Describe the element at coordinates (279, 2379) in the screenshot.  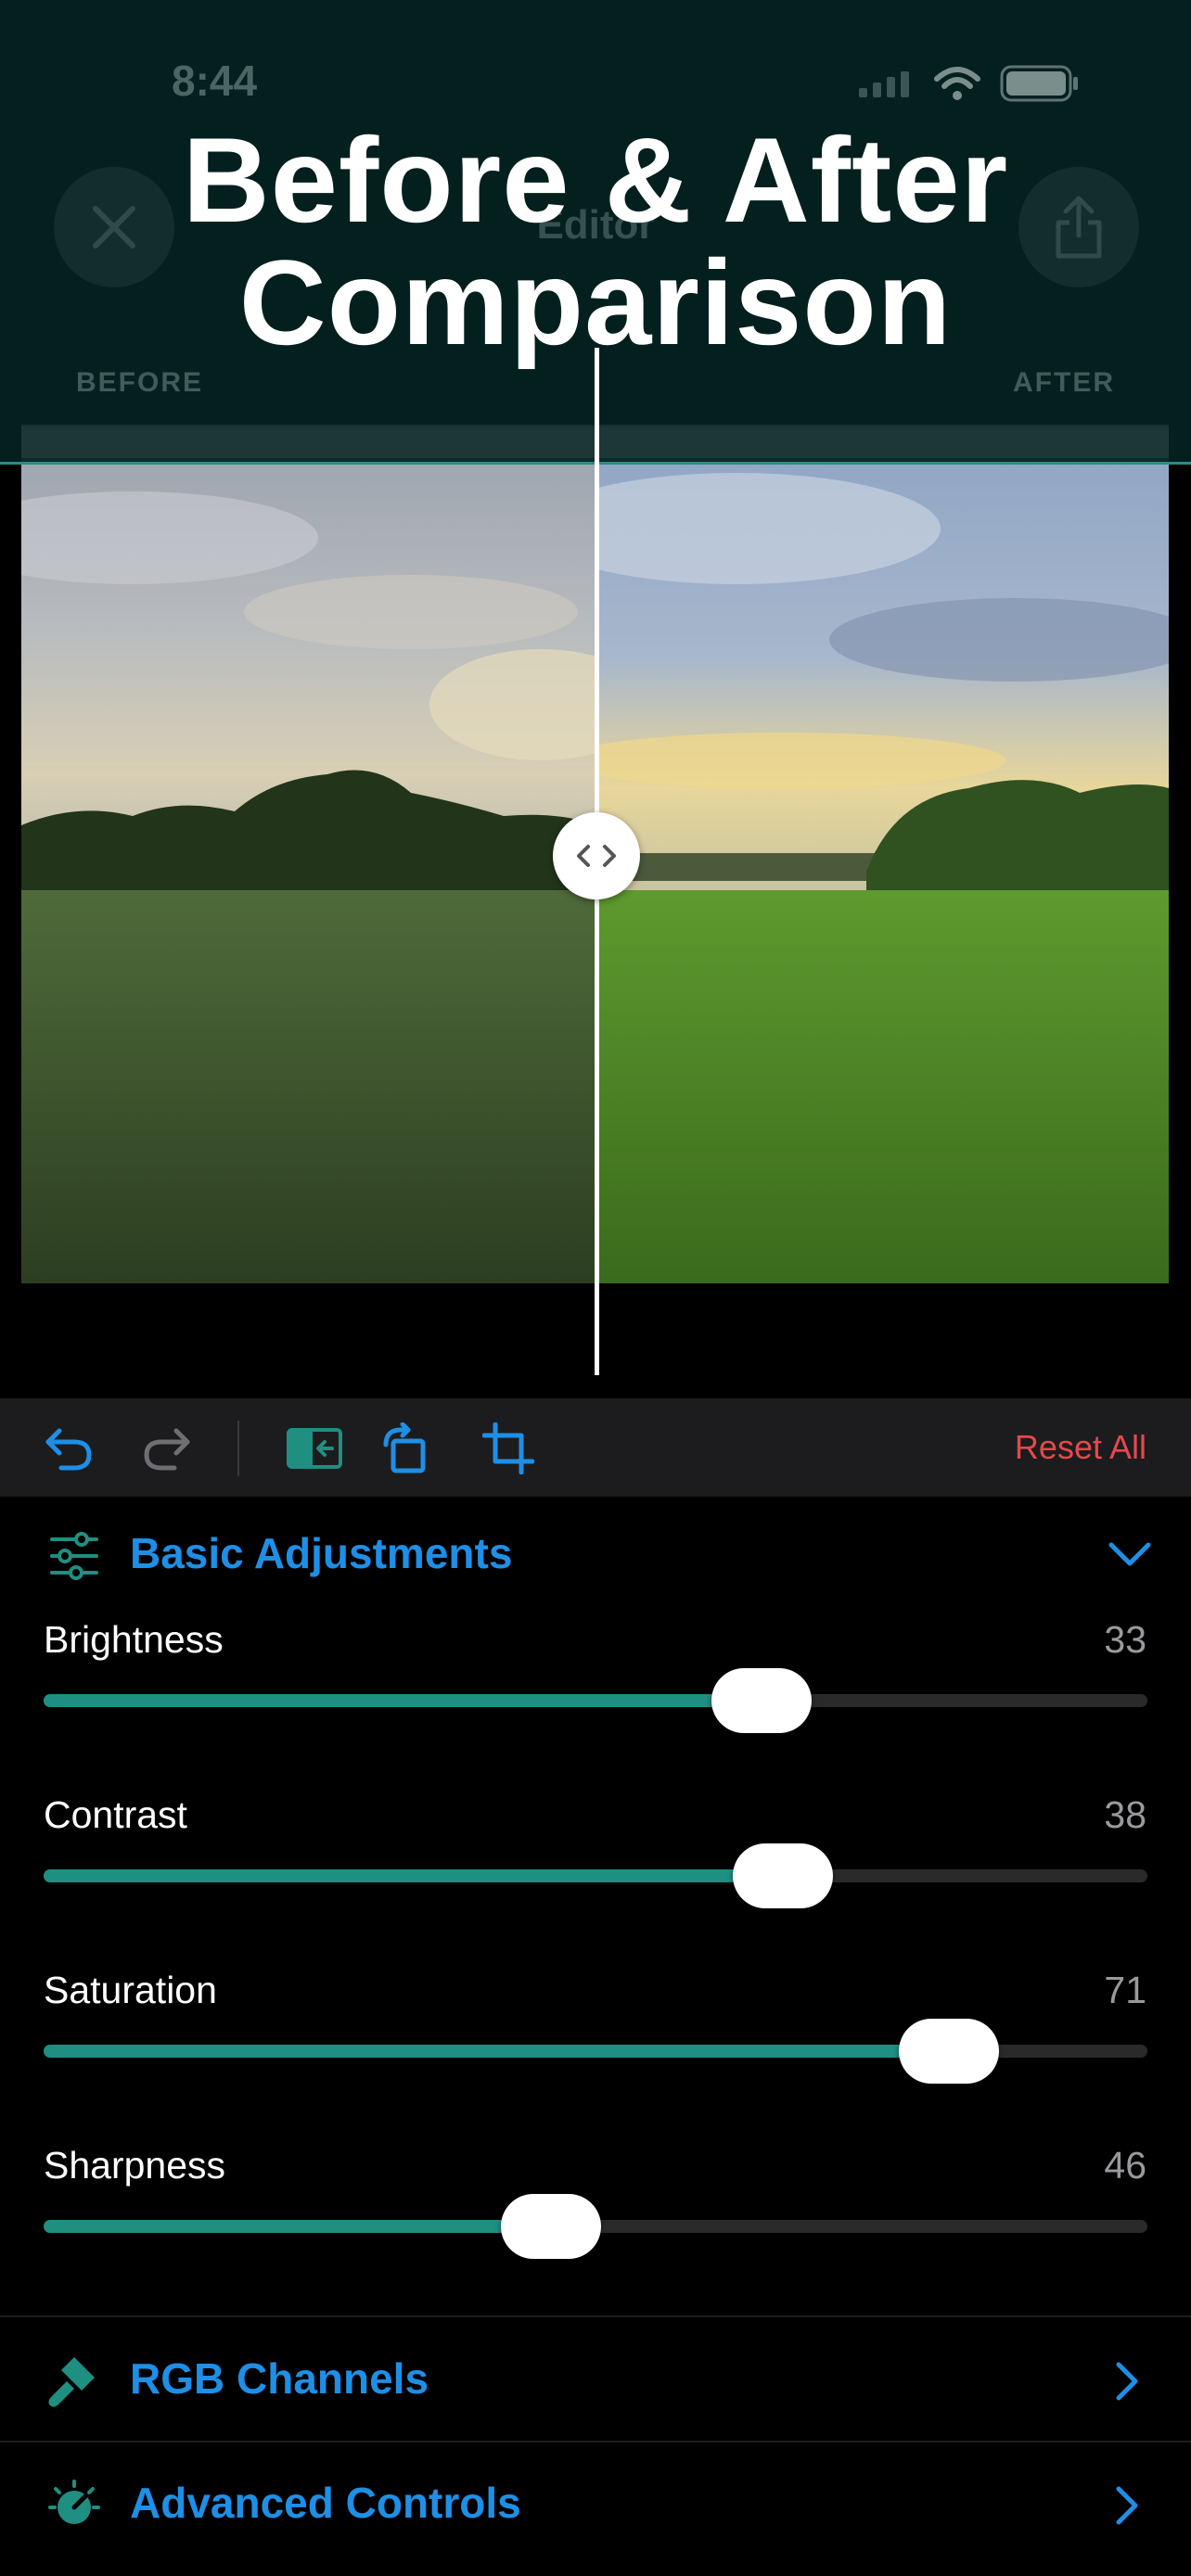
I see `rgb-channels-label: RGB Channels` at that location.